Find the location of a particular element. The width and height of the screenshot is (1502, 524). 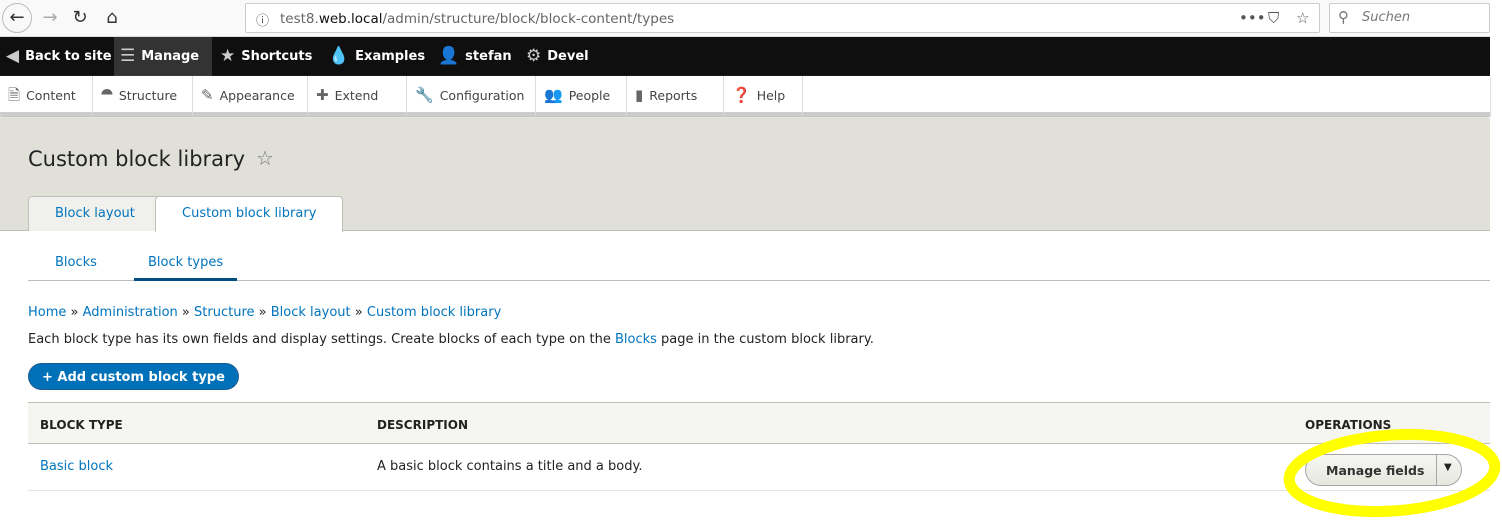

search-input: ⚲ Suchen is located at coordinates (1409, 18).